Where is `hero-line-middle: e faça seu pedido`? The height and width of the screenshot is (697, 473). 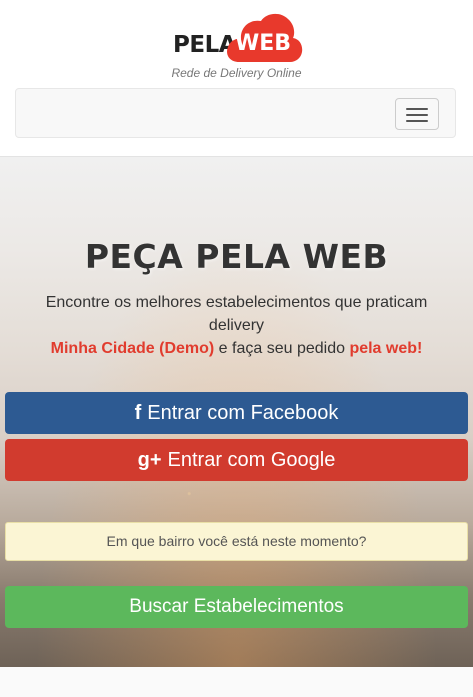 hero-line-middle: e faça seu pedido is located at coordinates (282, 348).